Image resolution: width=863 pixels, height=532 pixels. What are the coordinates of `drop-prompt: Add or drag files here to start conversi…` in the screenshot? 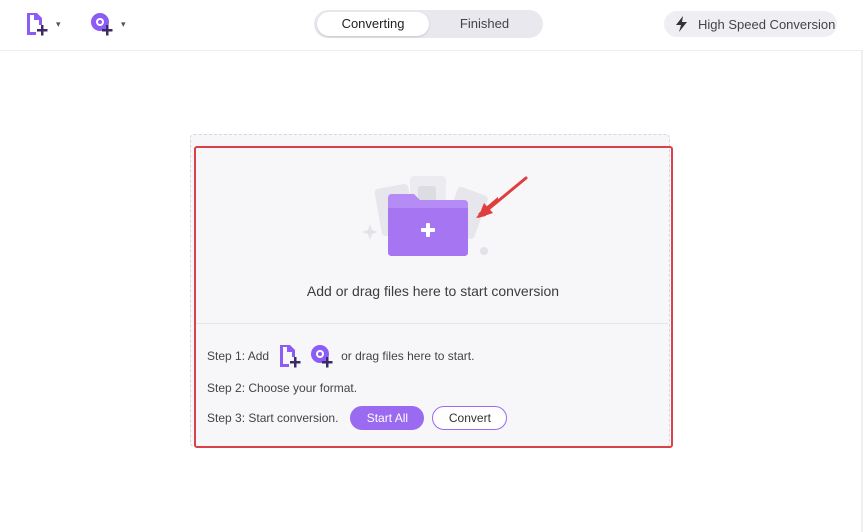 It's located at (433, 291).